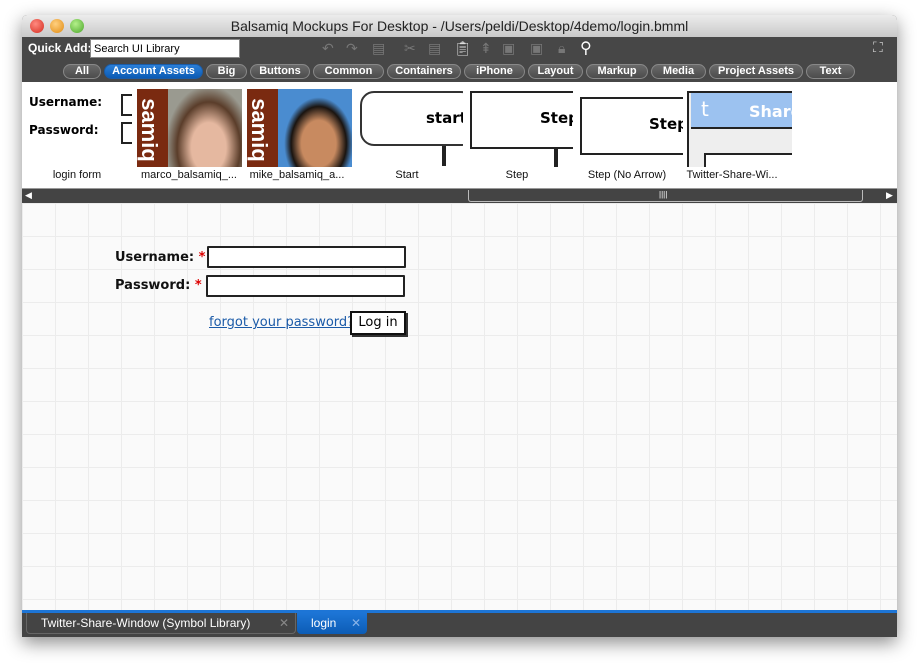 The width and height of the screenshot is (920, 671). What do you see at coordinates (305, 286) in the screenshot?
I see `password-field` at bounding box center [305, 286].